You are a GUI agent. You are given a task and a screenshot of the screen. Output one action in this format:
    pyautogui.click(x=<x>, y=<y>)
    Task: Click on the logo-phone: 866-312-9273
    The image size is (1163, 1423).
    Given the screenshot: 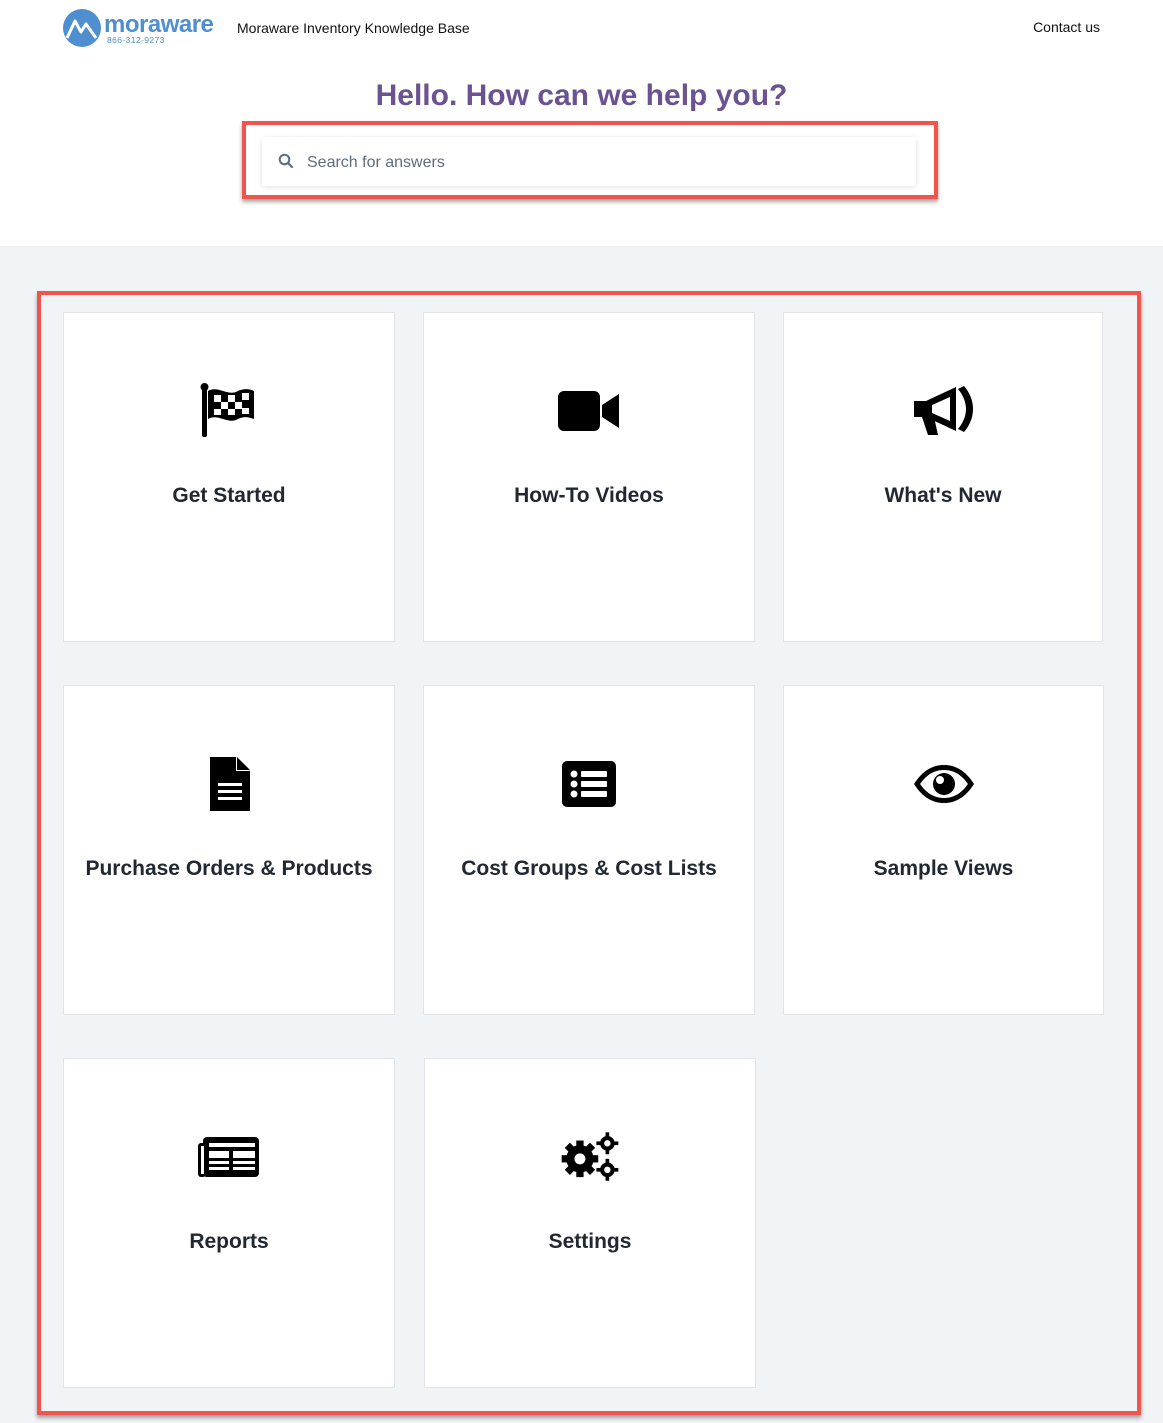 What is the action you would take?
    pyautogui.click(x=136, y=40)
    